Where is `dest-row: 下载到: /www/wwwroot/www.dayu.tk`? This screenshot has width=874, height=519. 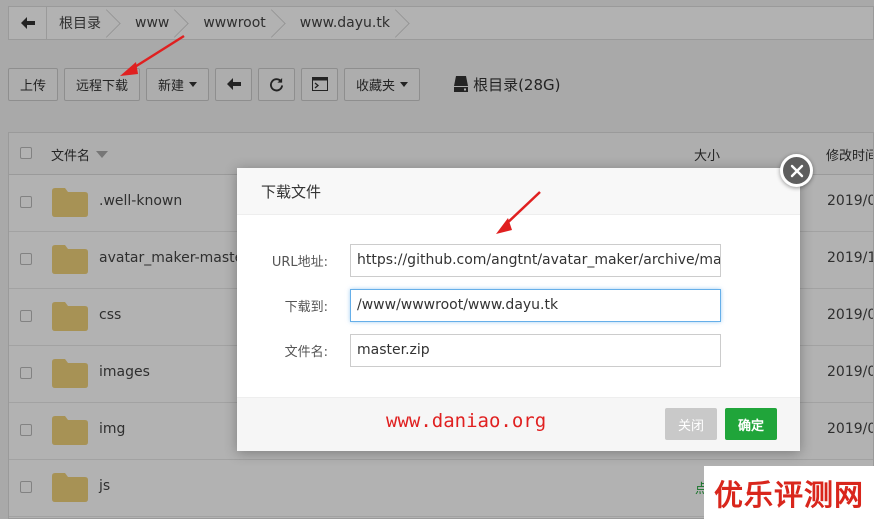 dest-row: 下载到: /www/wwwroot/www.dayu.tk is located at coordinates (518, 305).